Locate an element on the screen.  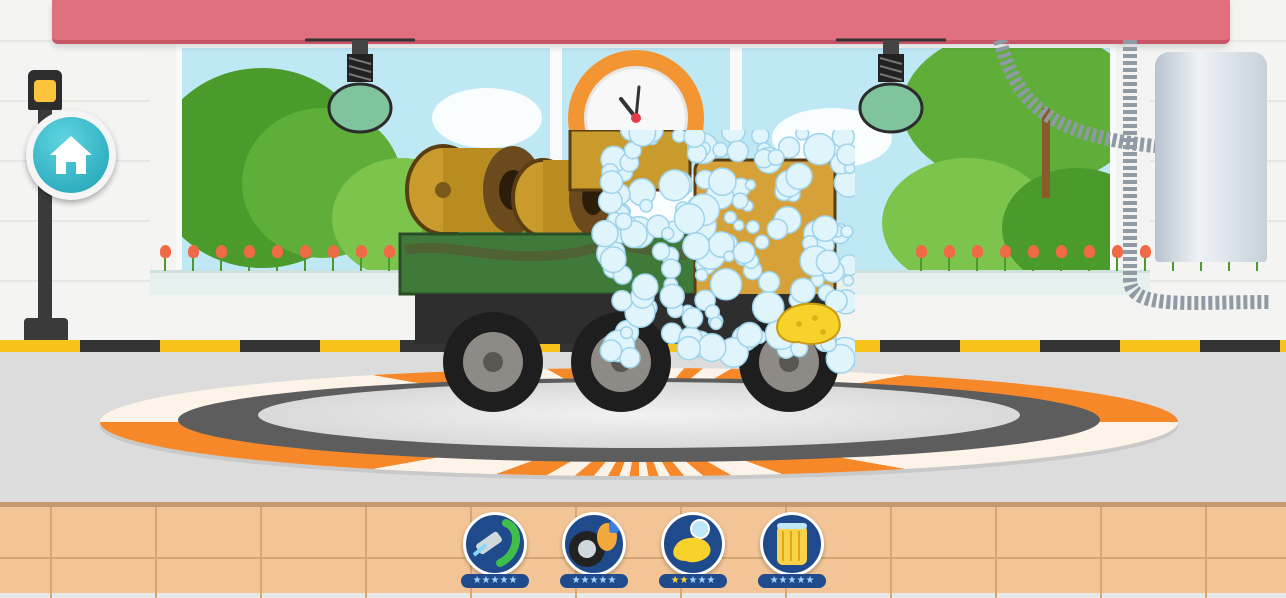
dryer-towel-icon is located at coordinates (792, 544).